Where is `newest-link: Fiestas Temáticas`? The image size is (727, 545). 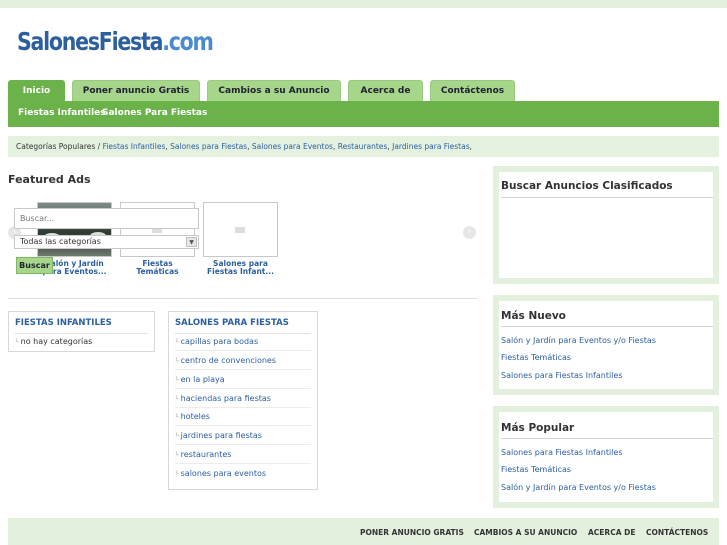
newest-link: Fiestas Temáticas is located at coordinates (536, 357).